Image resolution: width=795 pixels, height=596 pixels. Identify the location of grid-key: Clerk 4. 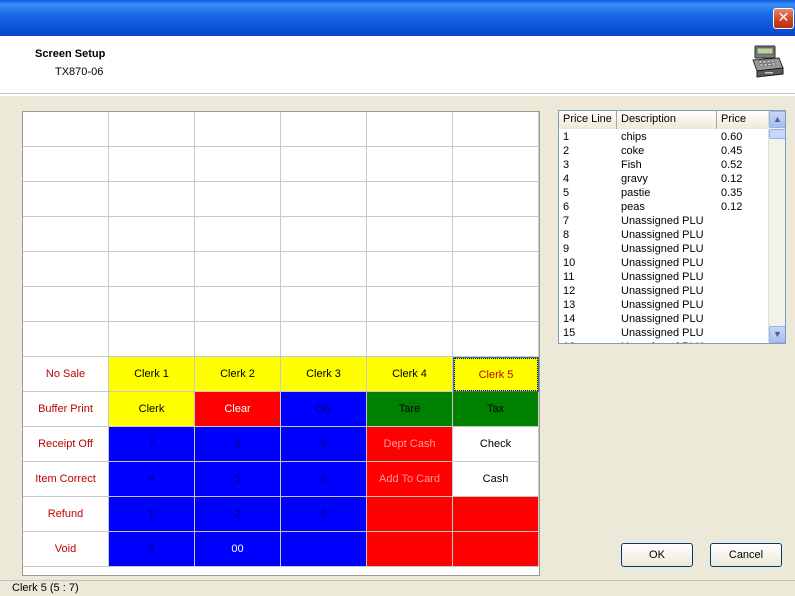
(410, 374).